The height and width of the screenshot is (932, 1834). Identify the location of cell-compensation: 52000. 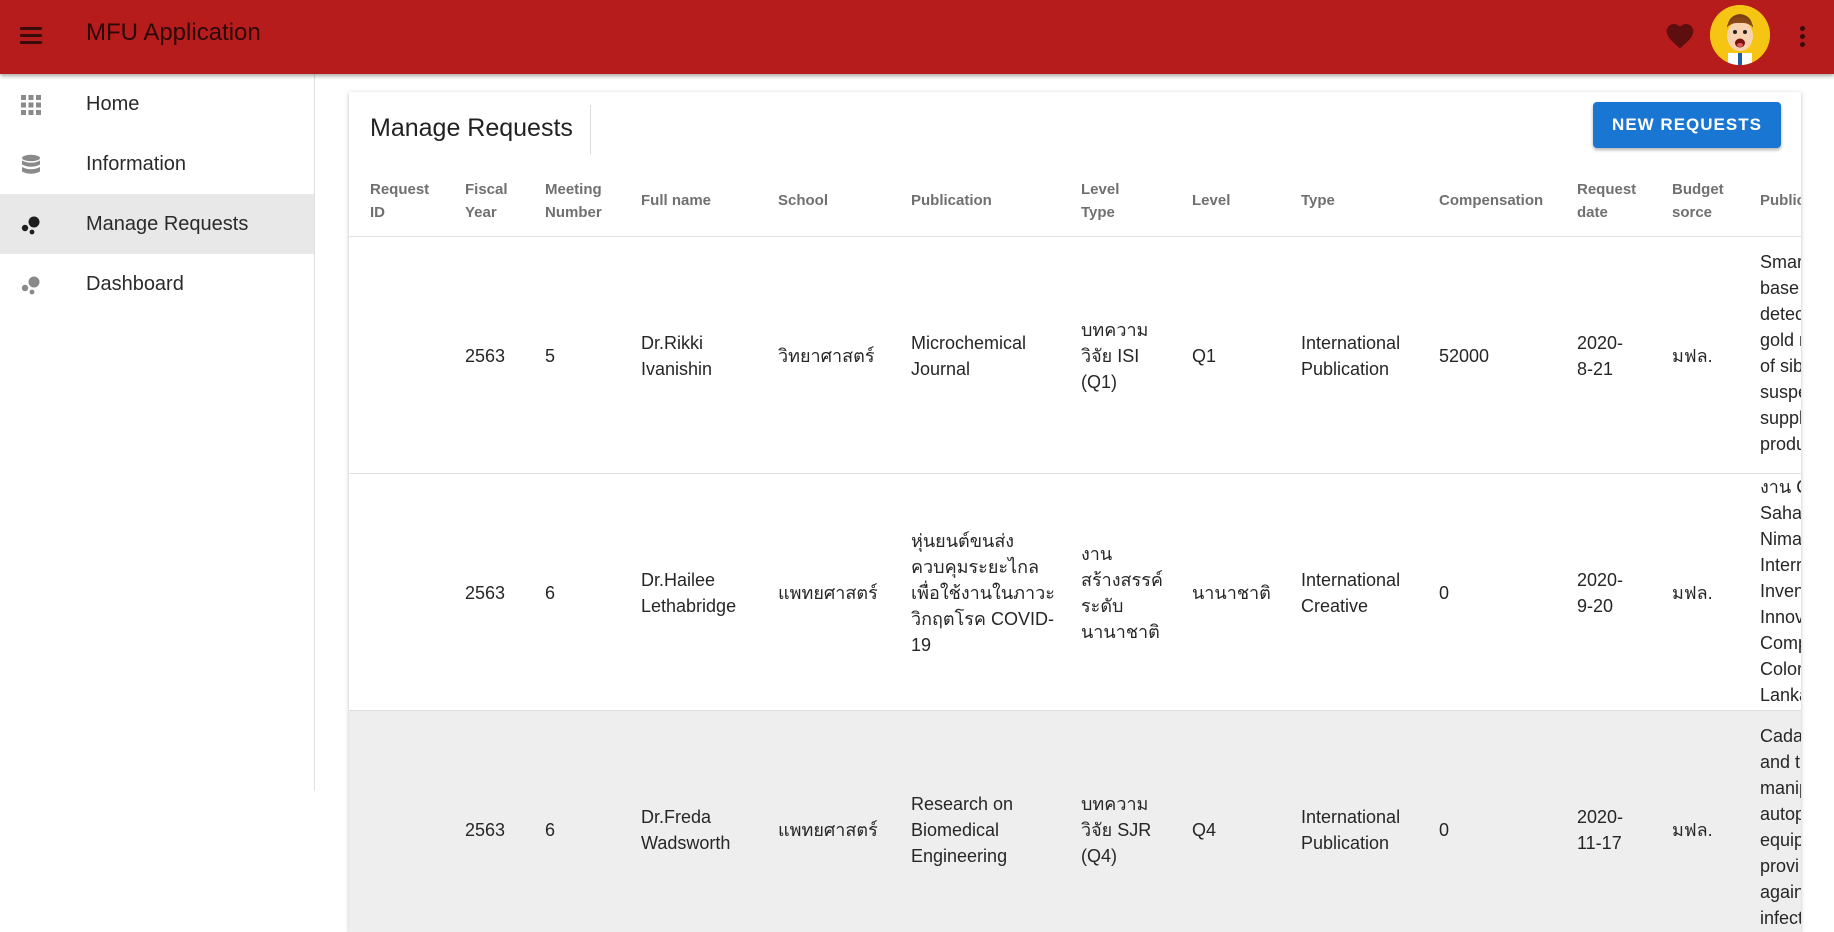
(1464, 355).